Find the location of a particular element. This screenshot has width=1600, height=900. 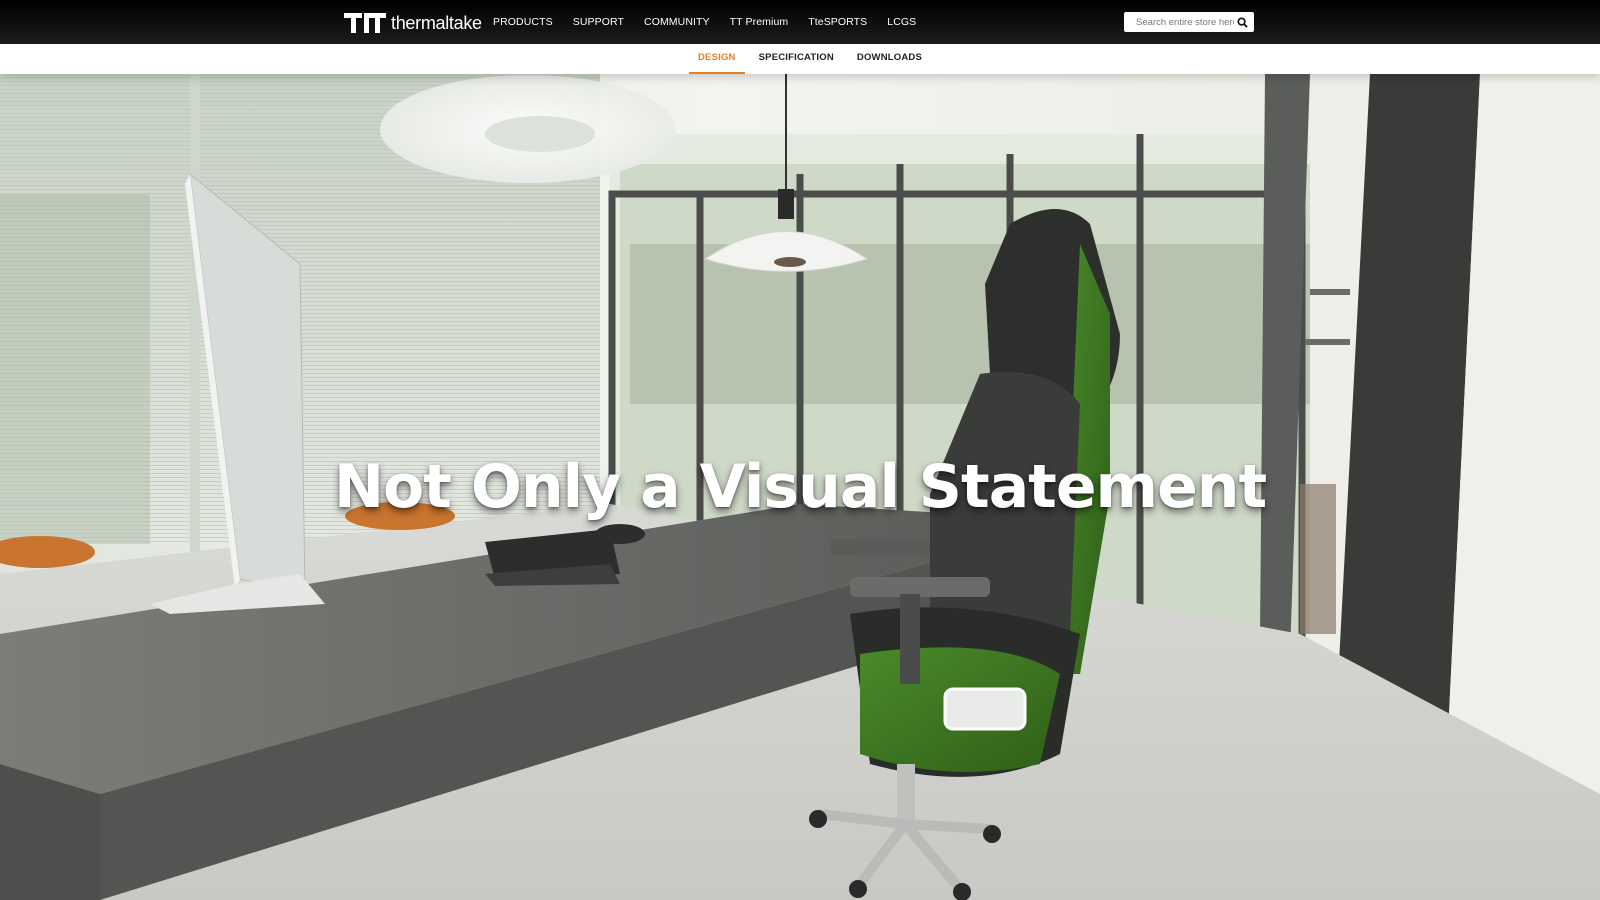

nav-item-support: SUPPORT is located at coordinates (598, 22).